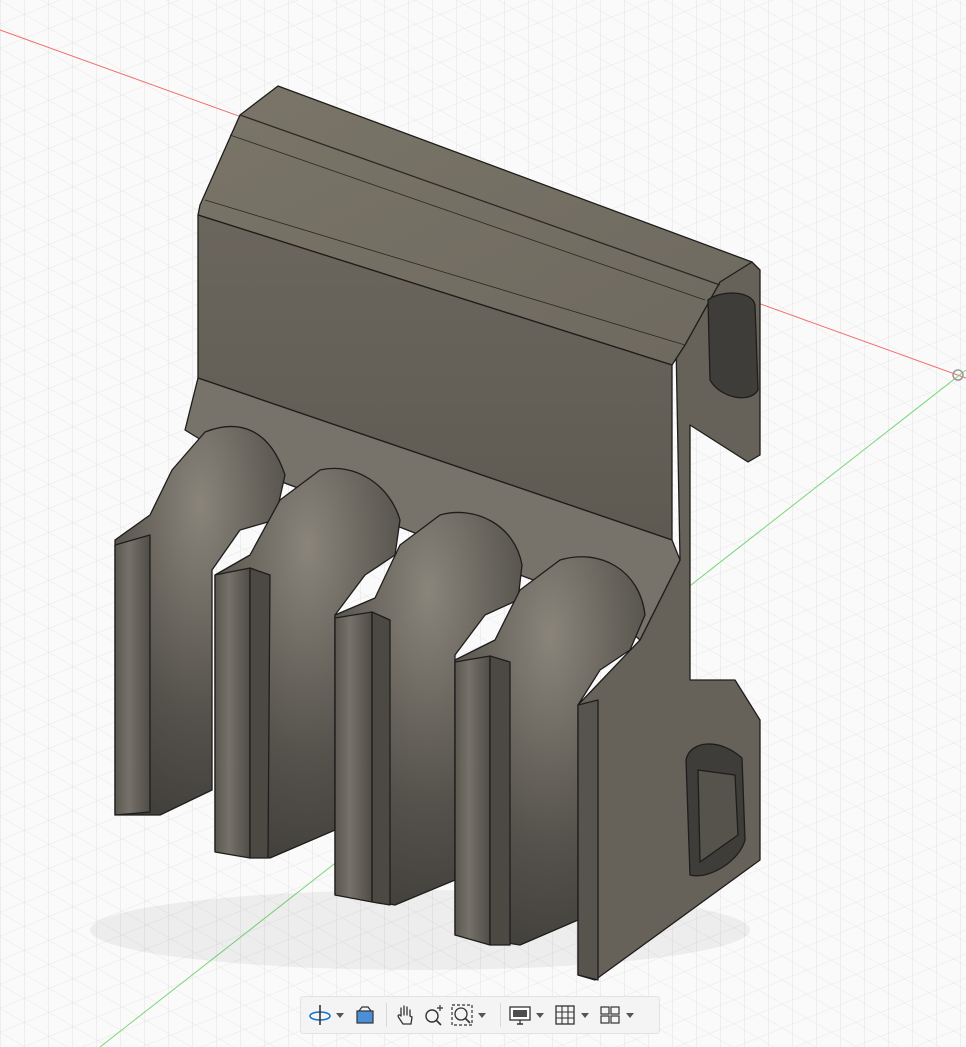  I want to click on fit-dropdown-caret, so click(482, 1015).